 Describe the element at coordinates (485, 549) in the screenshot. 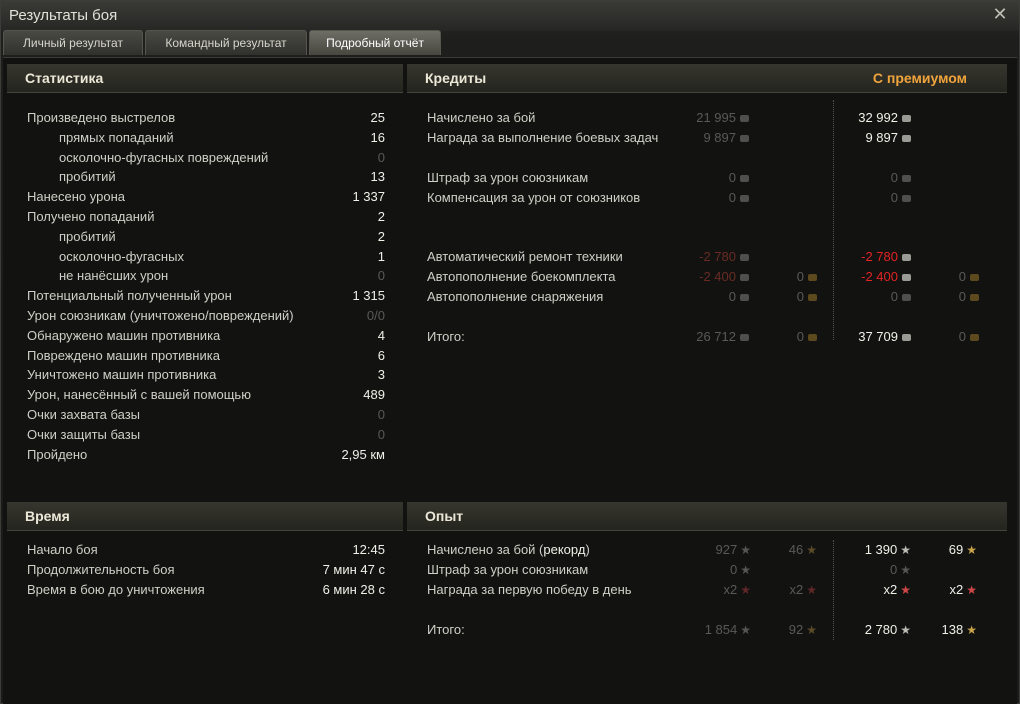

I see `experience-label-text: Начислено за бой (` at that location.